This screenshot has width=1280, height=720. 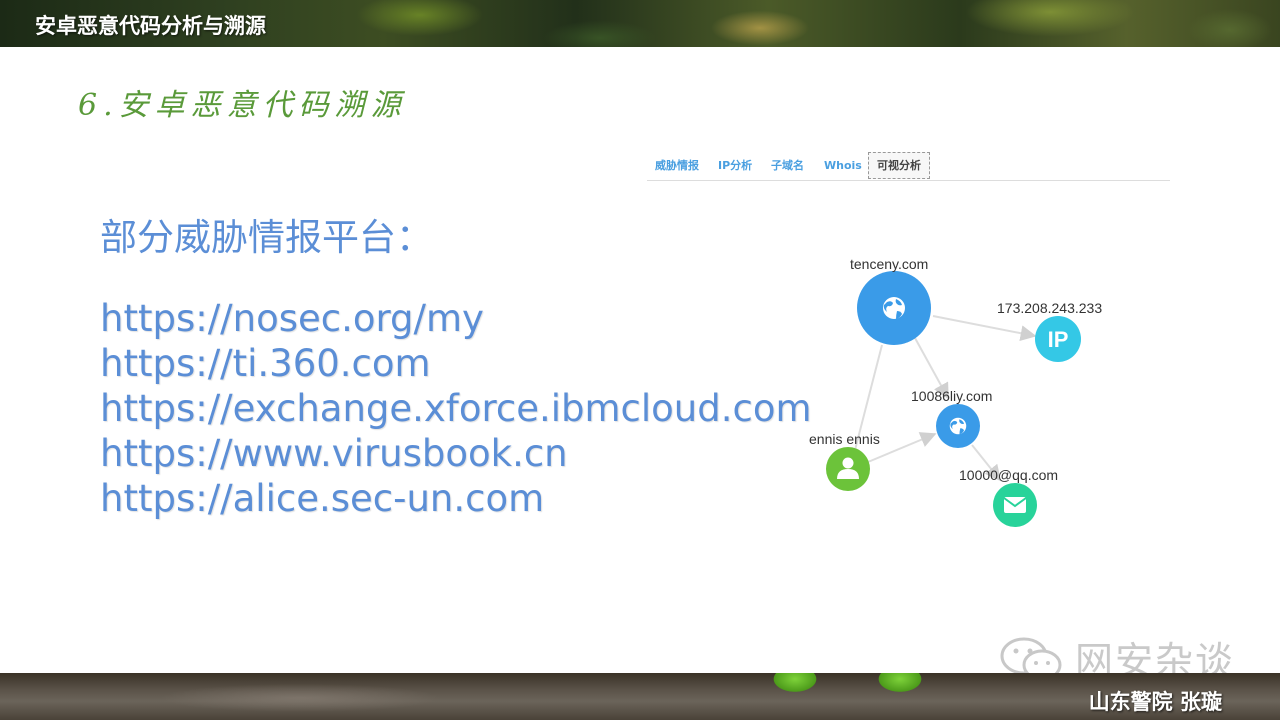 I want to click on link-item: https://exchange.xforce.ibmcloud.com, so click(x=456, y=408).